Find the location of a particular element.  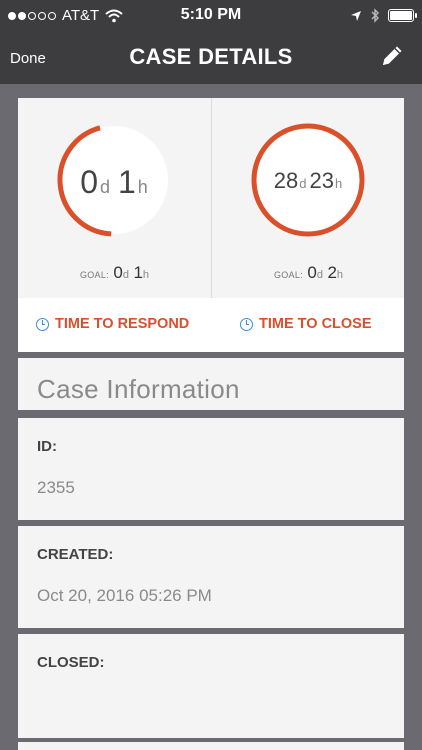

respond-hour-unit: h is located at coordinates (143, 187).